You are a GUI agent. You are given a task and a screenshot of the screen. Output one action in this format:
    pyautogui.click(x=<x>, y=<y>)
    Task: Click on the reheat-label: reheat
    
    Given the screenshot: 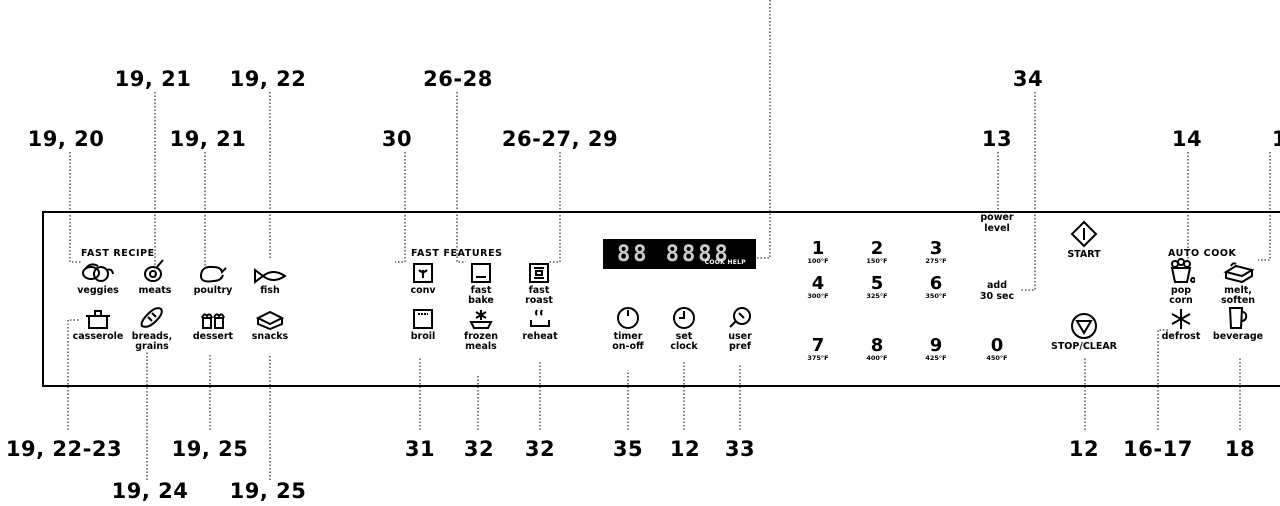 What is the action you would take?
    pyautogui.click(x=540, y=336)
    